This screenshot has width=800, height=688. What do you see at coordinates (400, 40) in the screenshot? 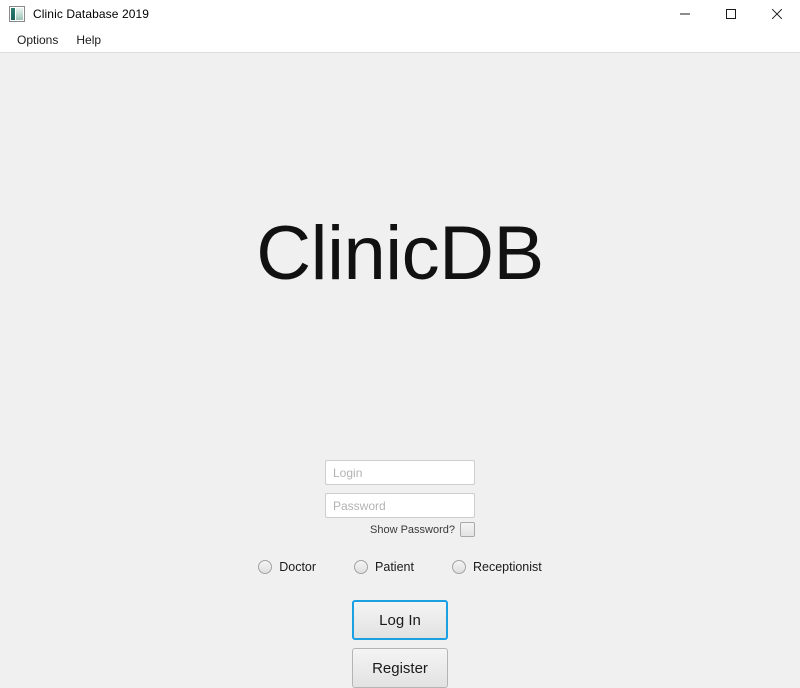
I see `menu-bar: Options Help` at bounding box center [400, 40].